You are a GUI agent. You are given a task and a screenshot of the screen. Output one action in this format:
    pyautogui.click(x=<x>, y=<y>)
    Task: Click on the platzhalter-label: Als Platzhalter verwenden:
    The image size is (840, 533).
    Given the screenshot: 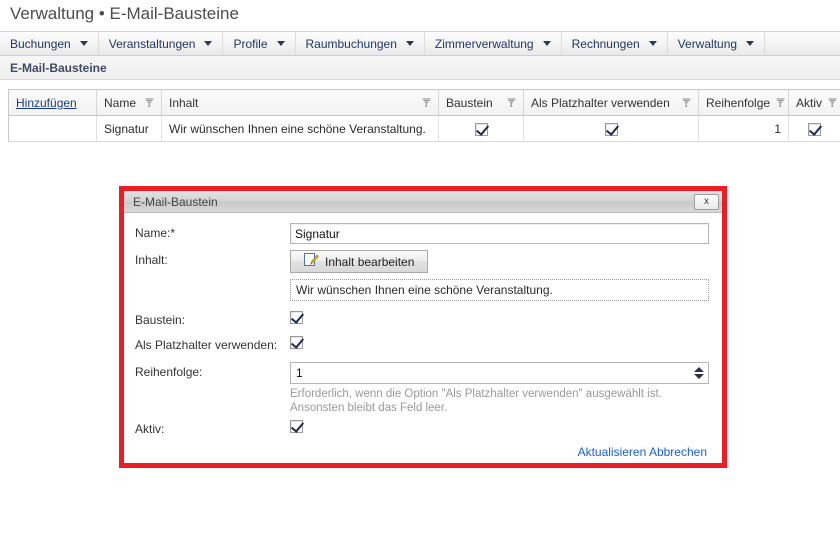 What is the action you would take?
    pyautogui.click(x=206, y=345)
    